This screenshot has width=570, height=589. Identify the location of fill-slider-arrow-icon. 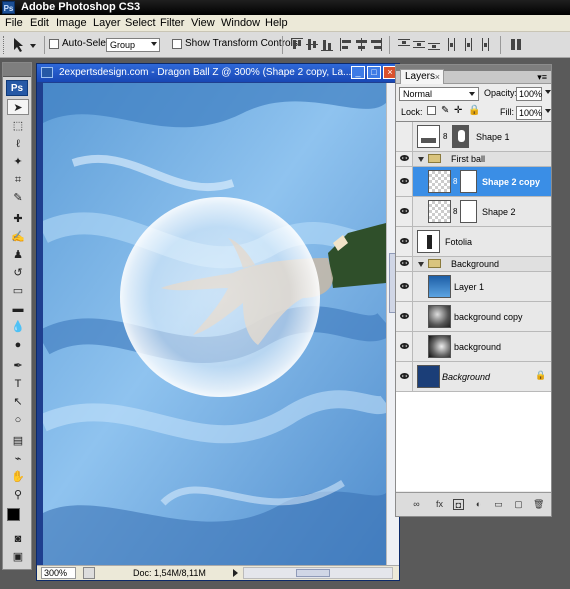
(548, 111).